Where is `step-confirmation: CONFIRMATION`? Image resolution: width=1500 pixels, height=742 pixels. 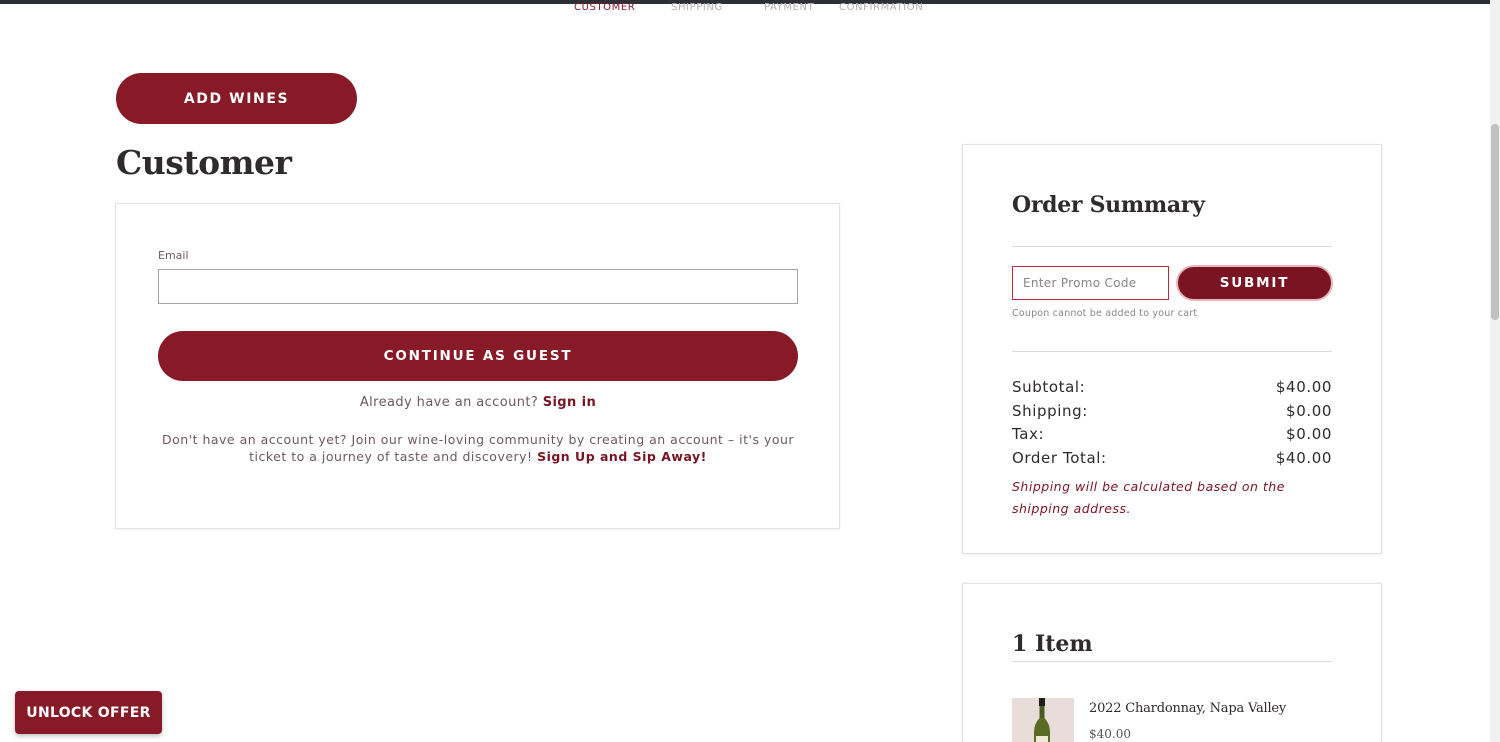 step-confirmation: CONFIRMATION is located at coordinates (881, 7).